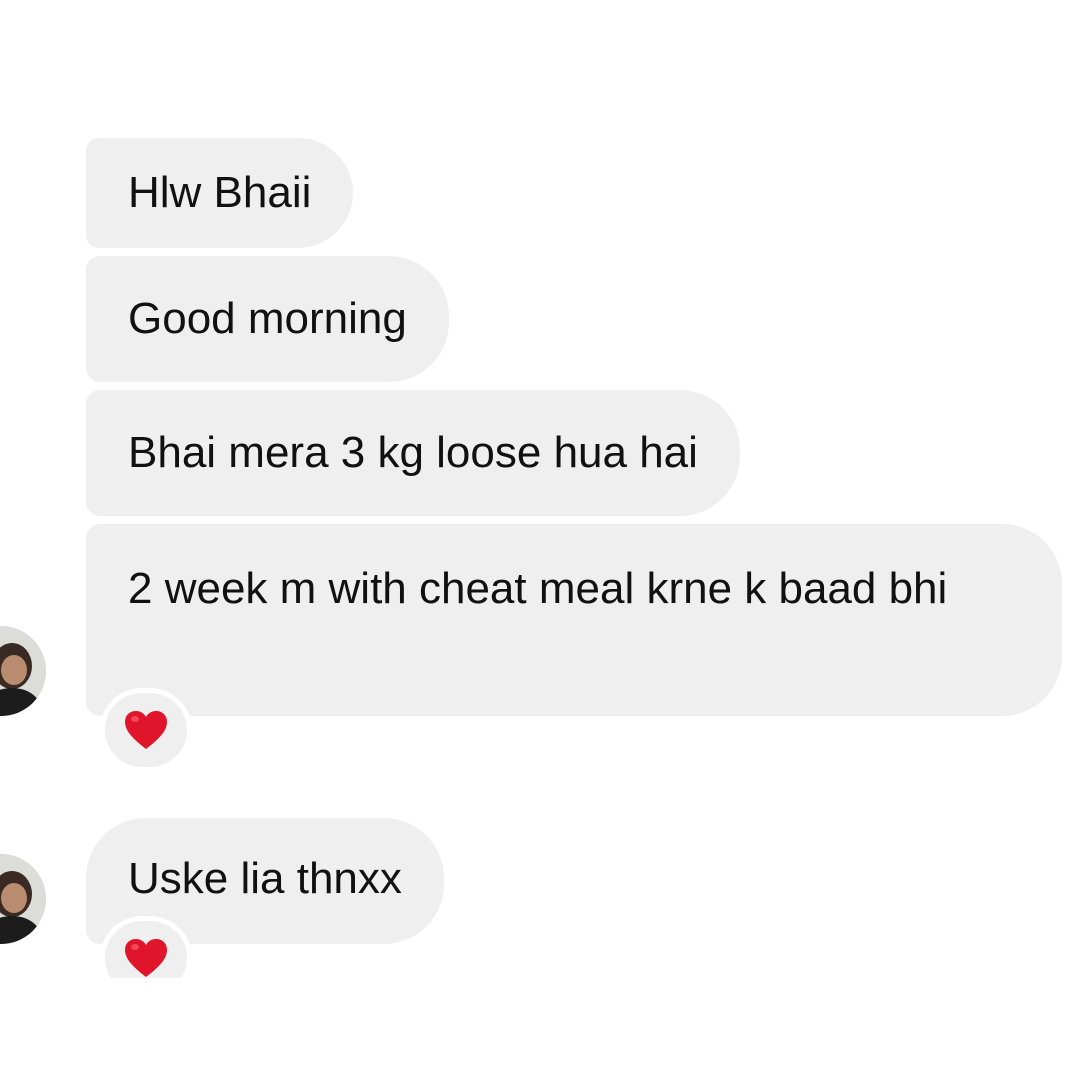 The height and width of the screenshot is (1080, 1080). I want to click on message-bubble: Good morning, so click(267, 319).